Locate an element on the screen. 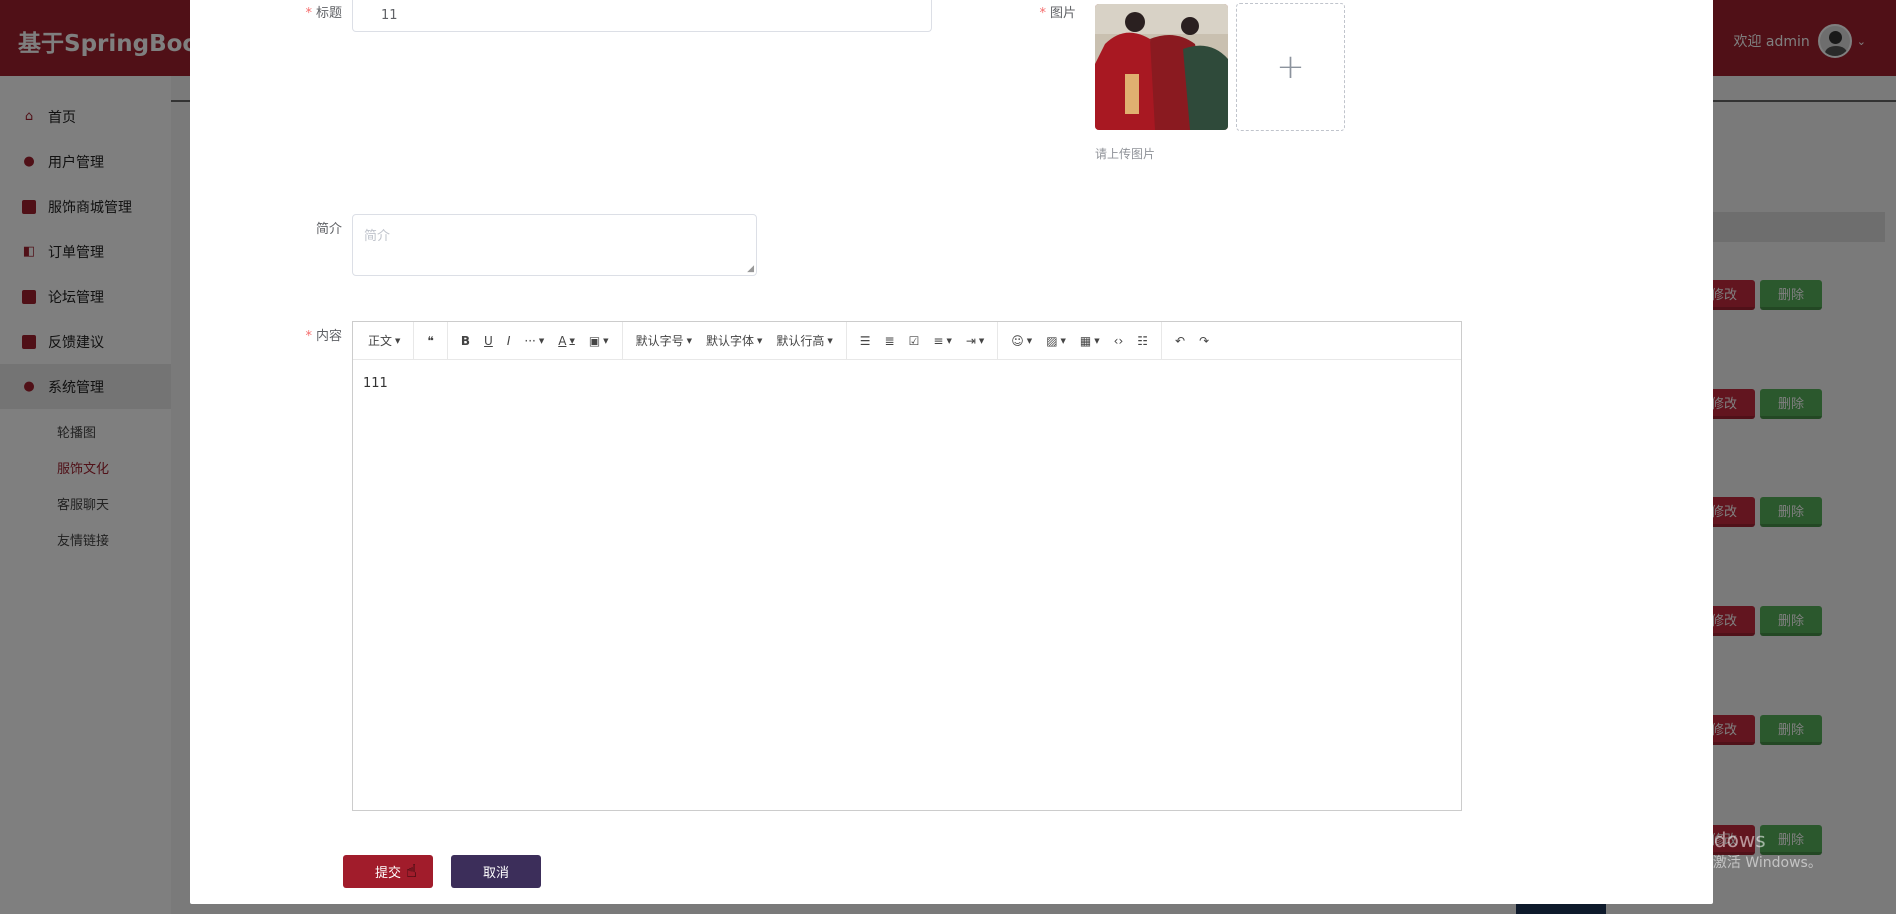 The width and height of the screenshot is (1896, 914). underline-icon: U is located at coordinates (488, 341).